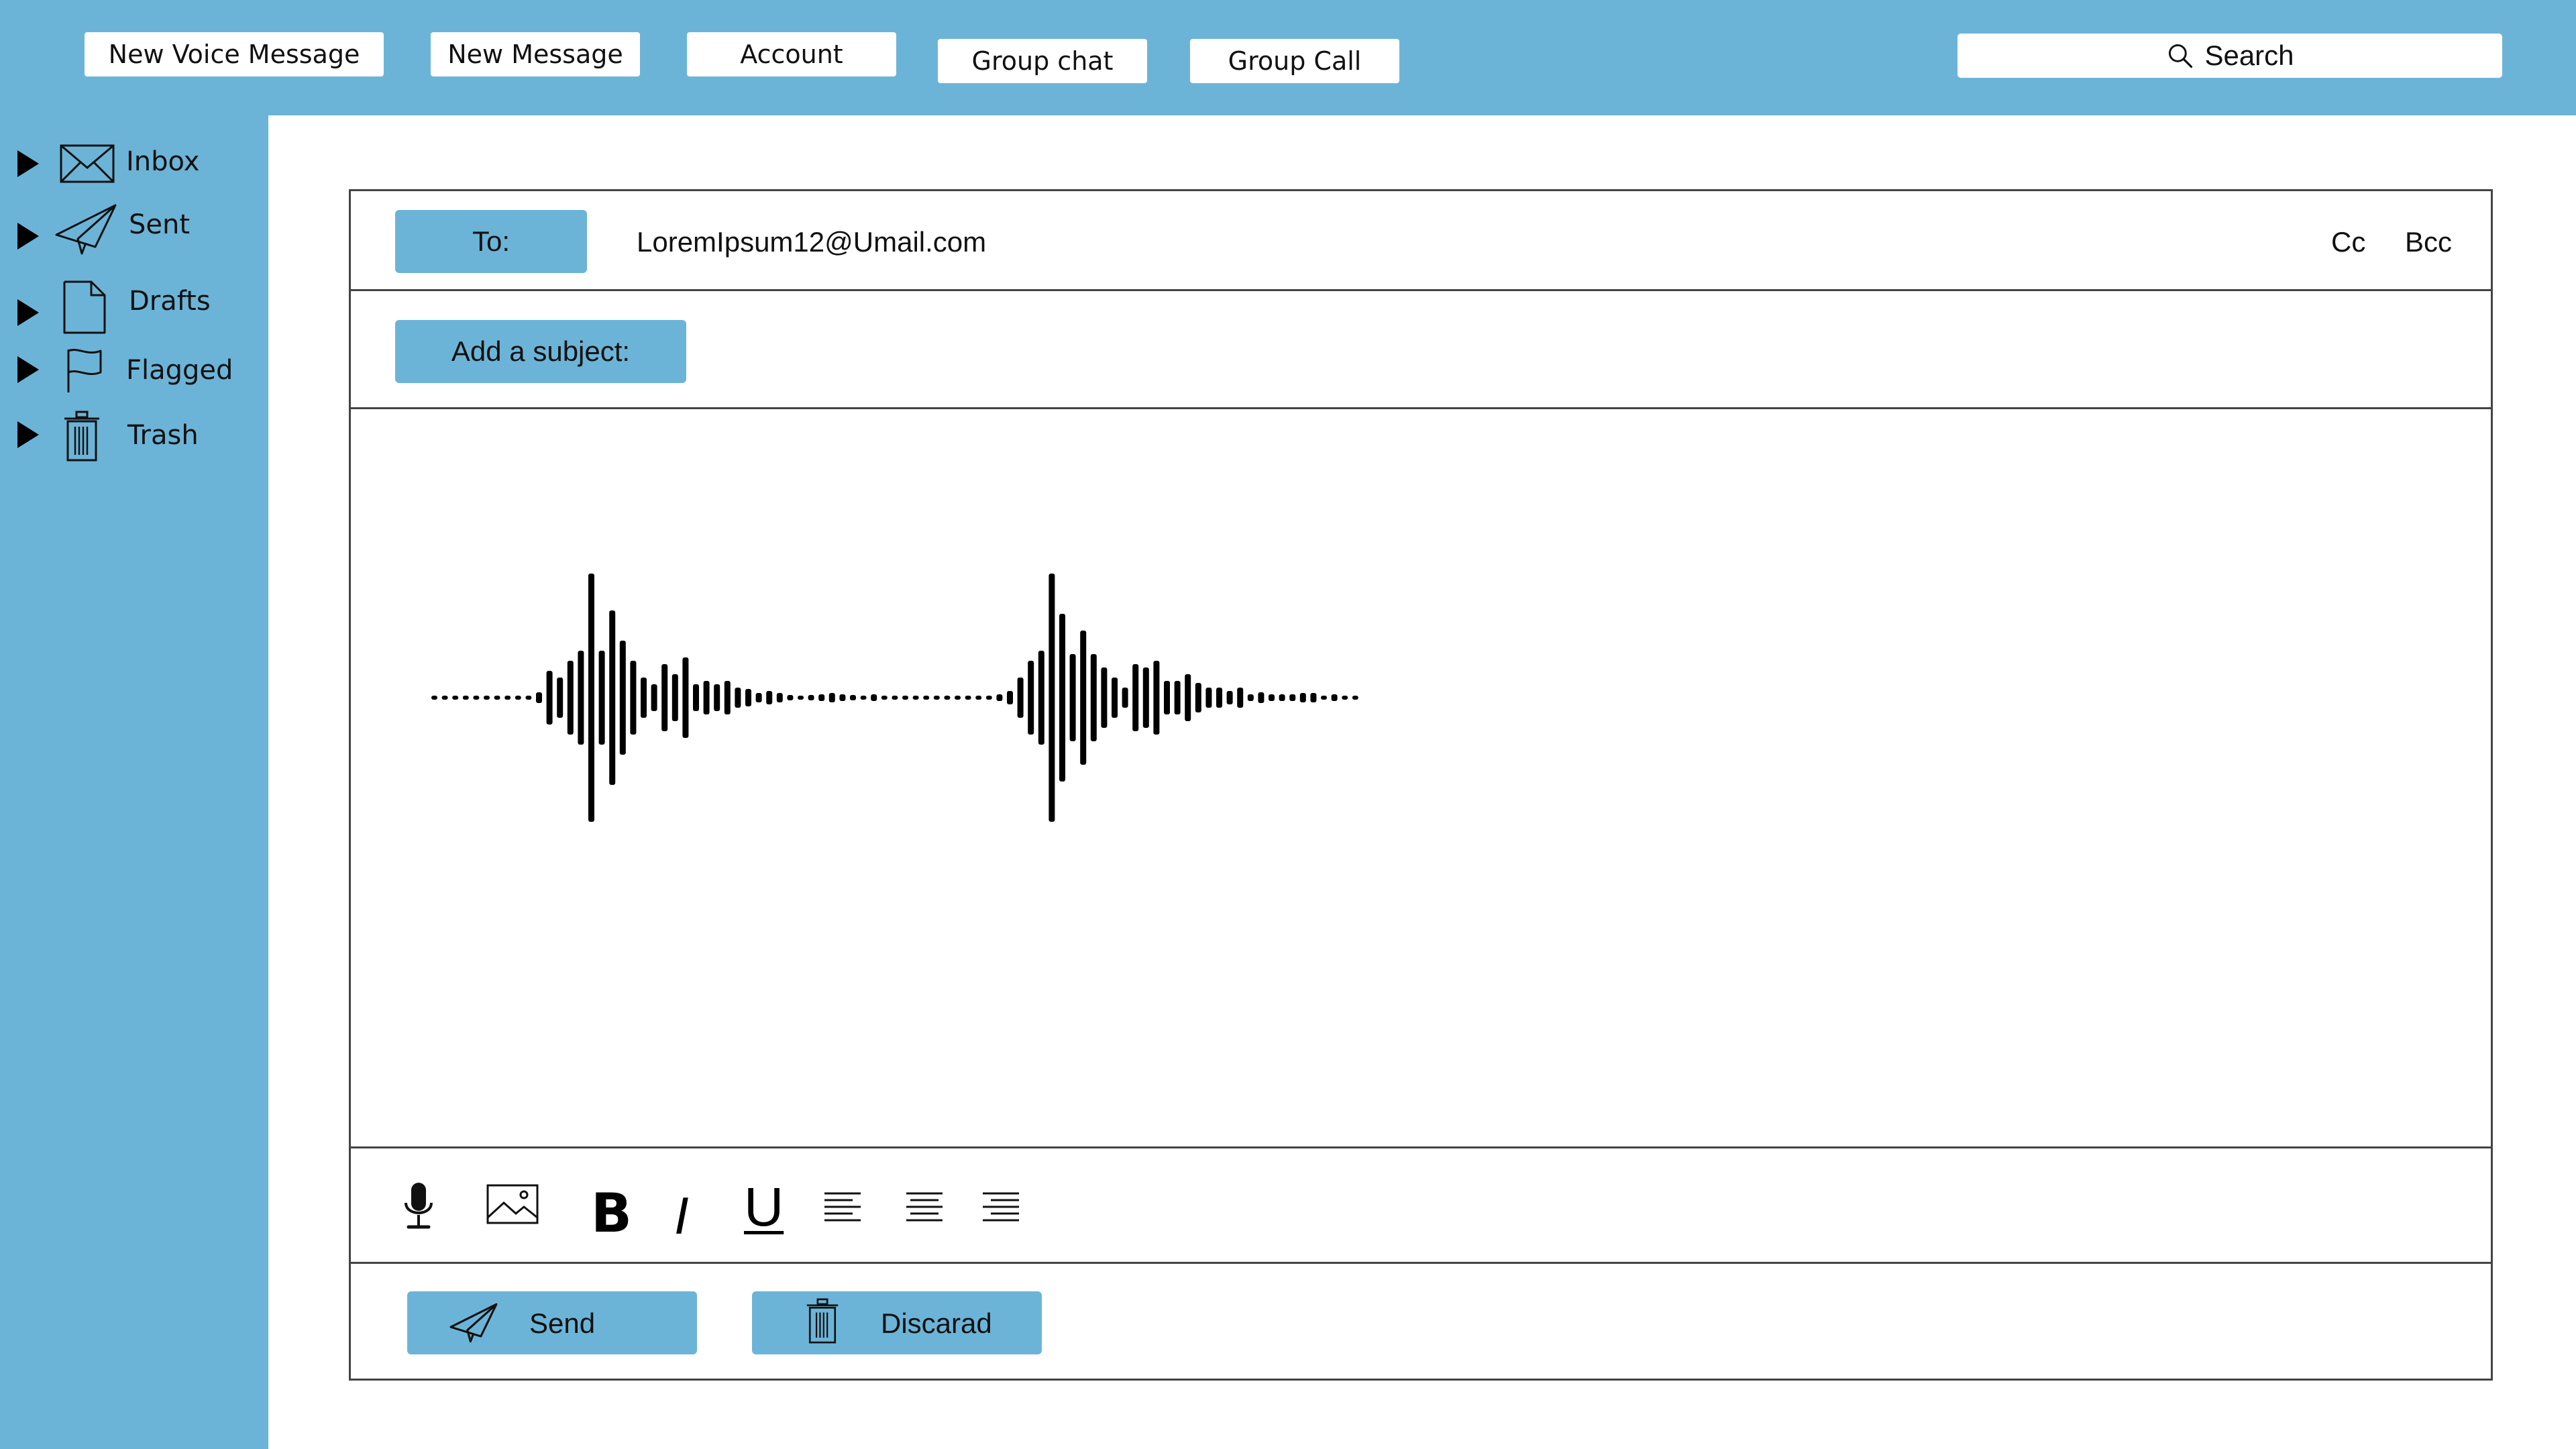 This screenshot has width=2576, height=1449. I want to click on send-button: Send, so click(552, 1322).